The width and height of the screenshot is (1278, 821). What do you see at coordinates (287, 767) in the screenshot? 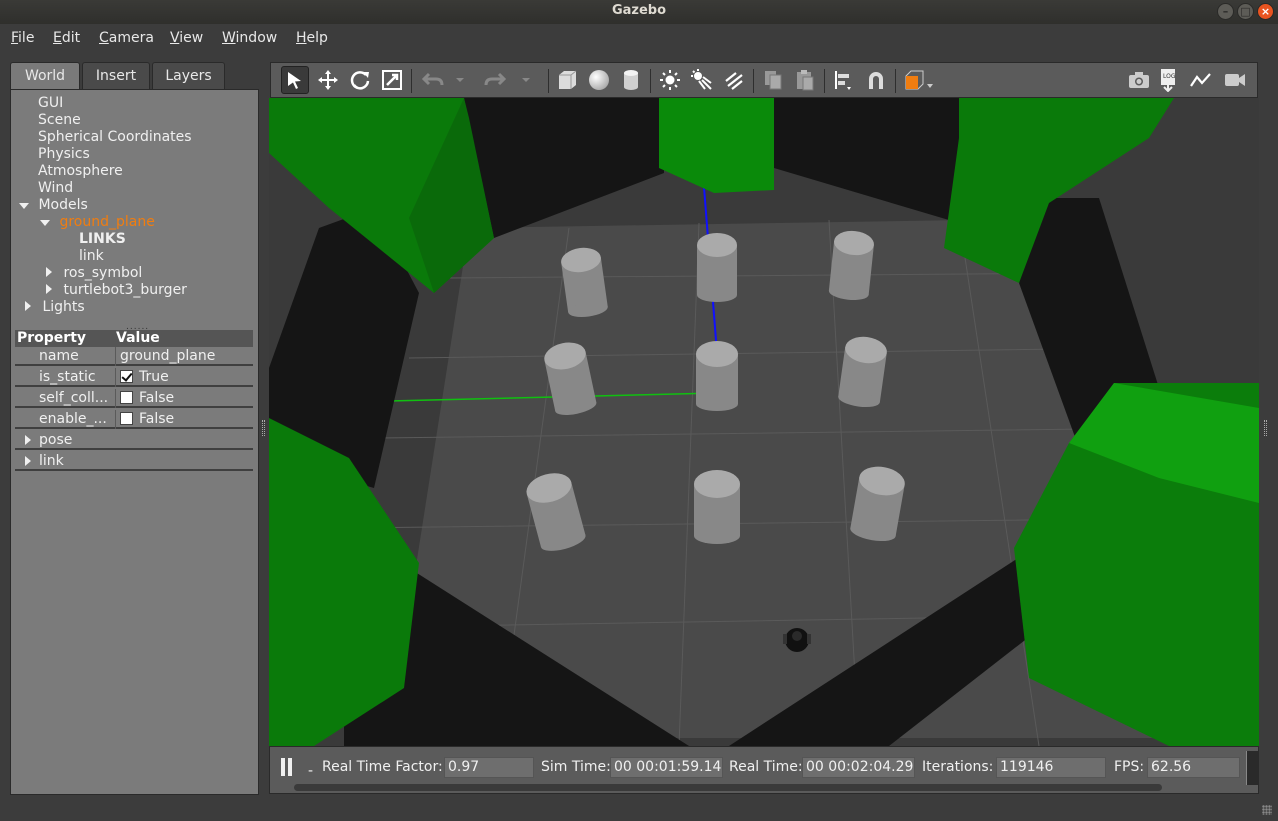
I see `pause-icon` at bounding box center [287, 767].